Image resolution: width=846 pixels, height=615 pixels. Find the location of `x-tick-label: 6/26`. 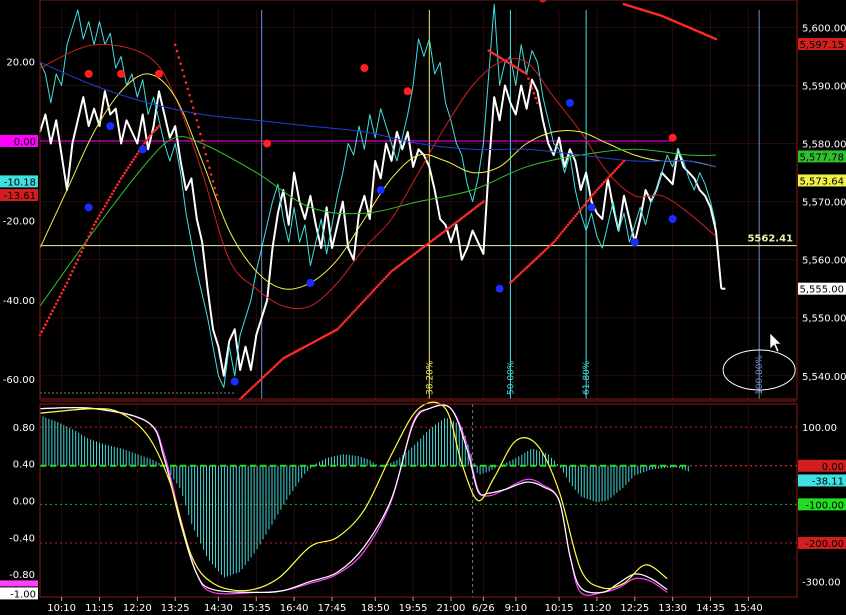

x-tick-label: 6/26 is located at coordinates (483, 608).